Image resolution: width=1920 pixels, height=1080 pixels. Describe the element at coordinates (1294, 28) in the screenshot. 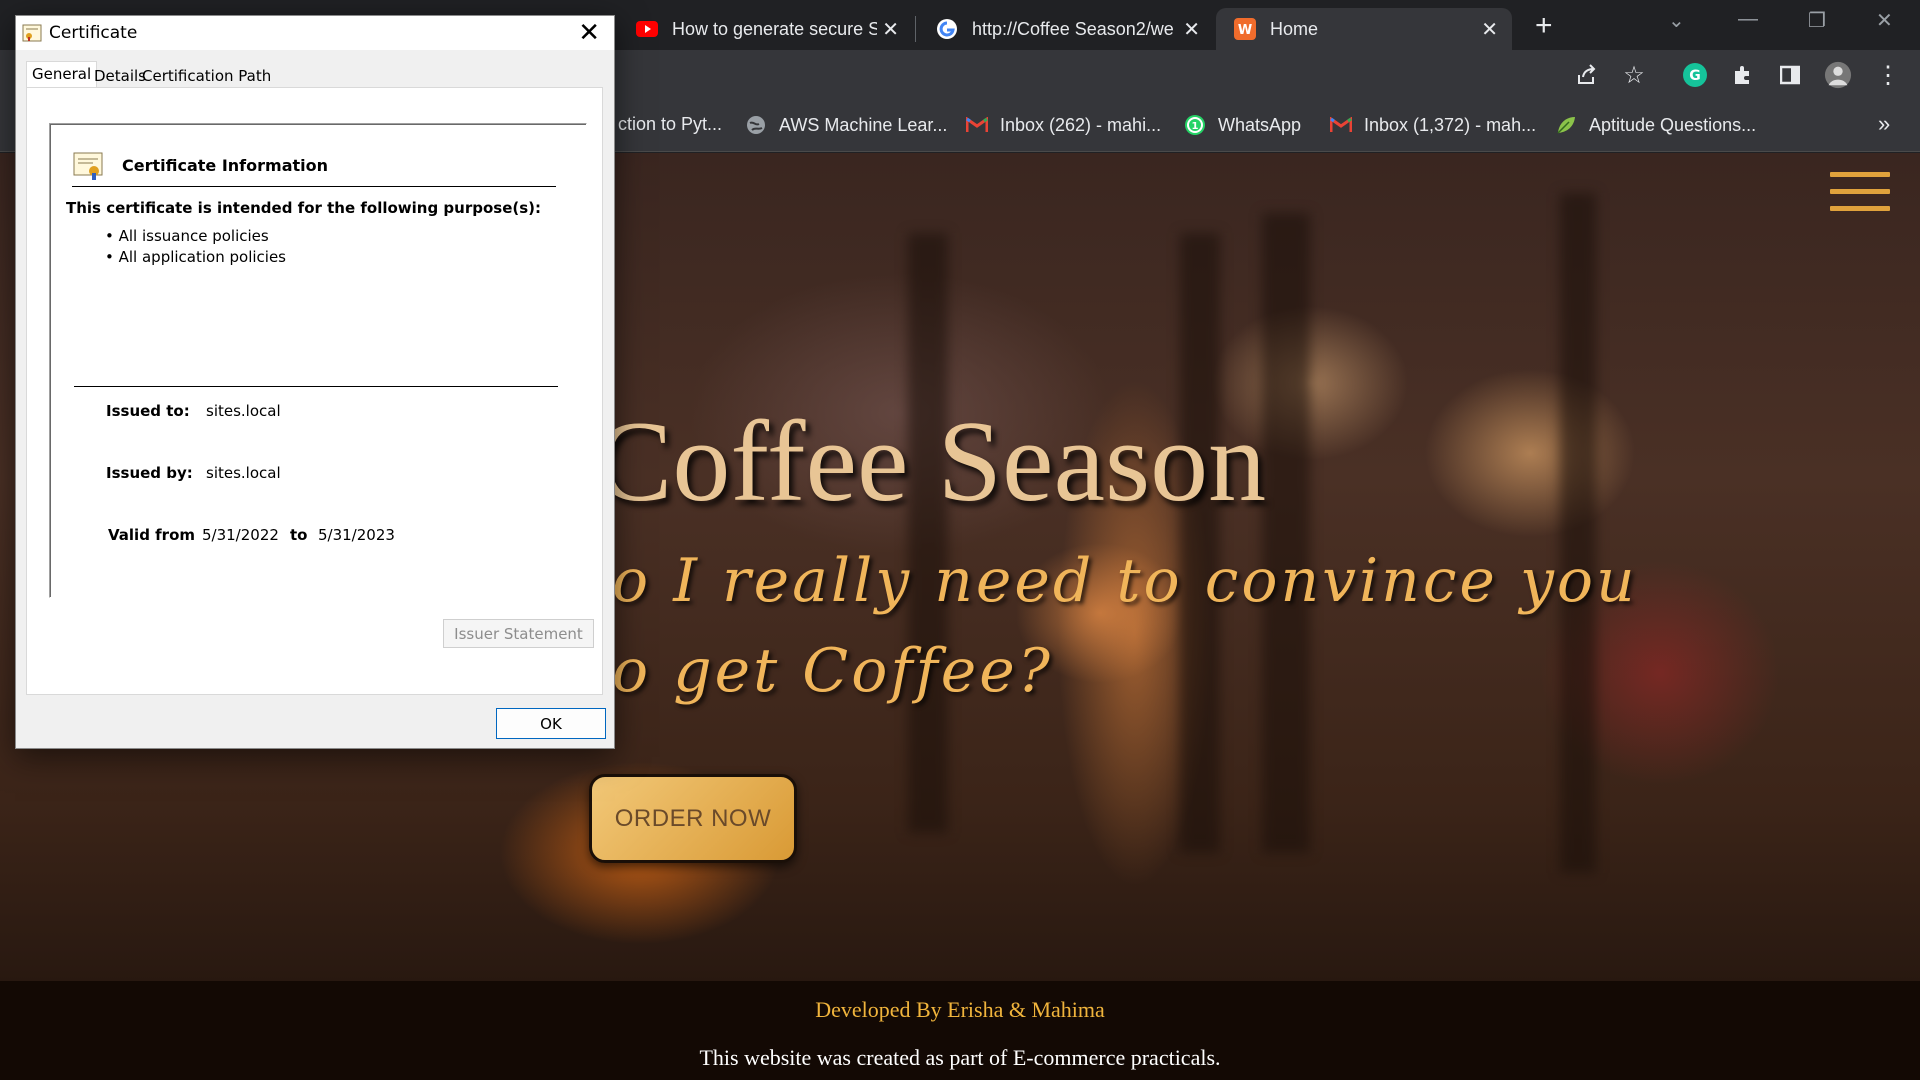

I see `tab-title: Home` at that location.